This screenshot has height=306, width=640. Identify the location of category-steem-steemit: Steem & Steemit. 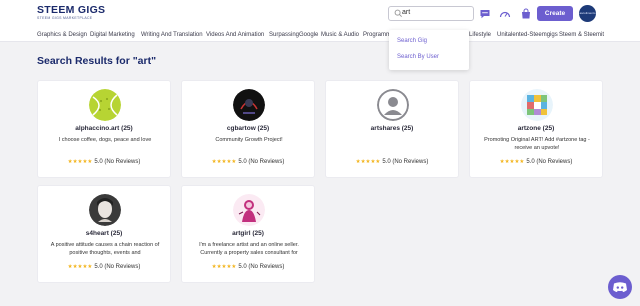
(581, 35).